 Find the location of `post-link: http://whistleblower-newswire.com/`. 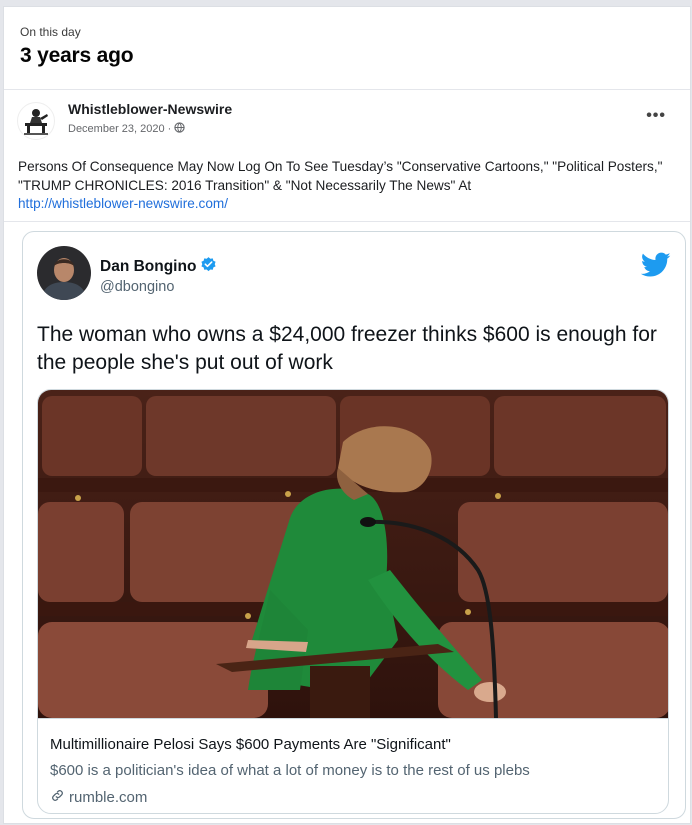

post-link: http://whistleblower-newswire.com/ is located at coordinates (123, 203).